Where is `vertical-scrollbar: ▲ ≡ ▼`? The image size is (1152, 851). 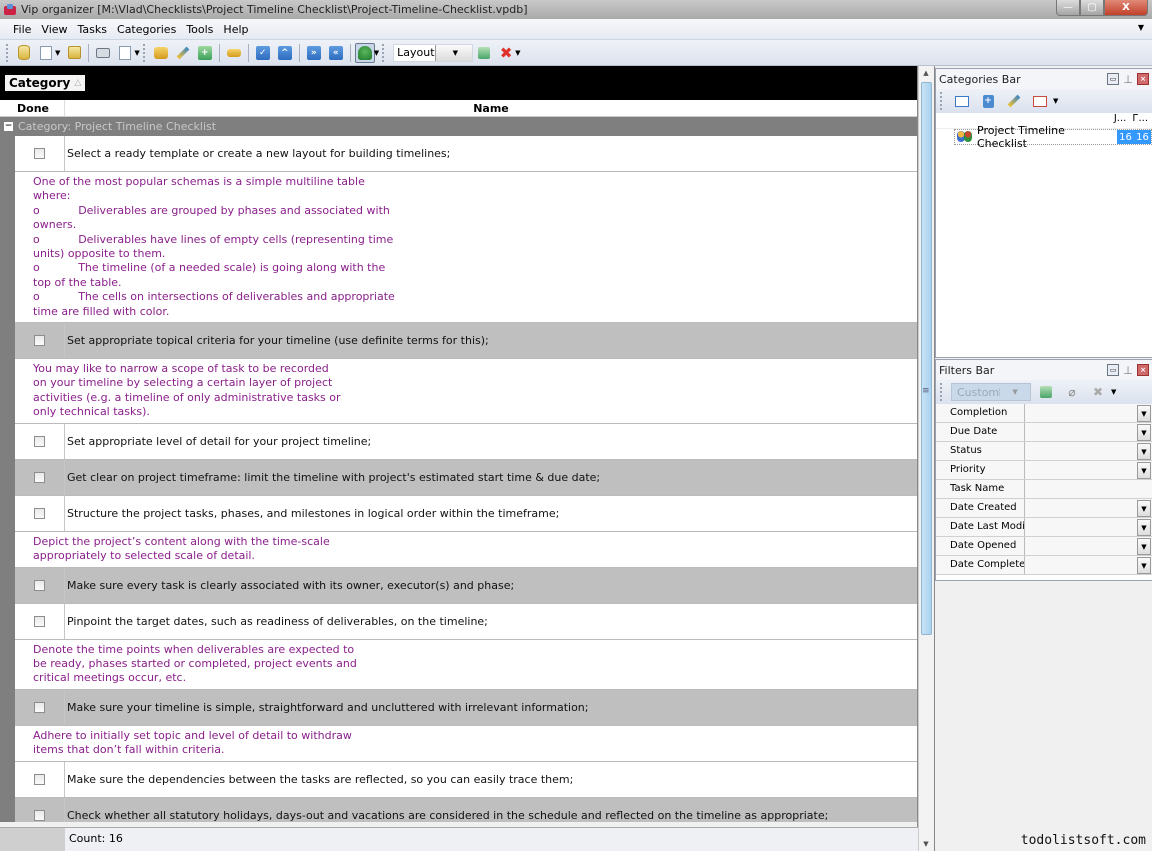 vertical-scrollbar: ▲ ≡ ▼ is located at coordinates (925, 458).